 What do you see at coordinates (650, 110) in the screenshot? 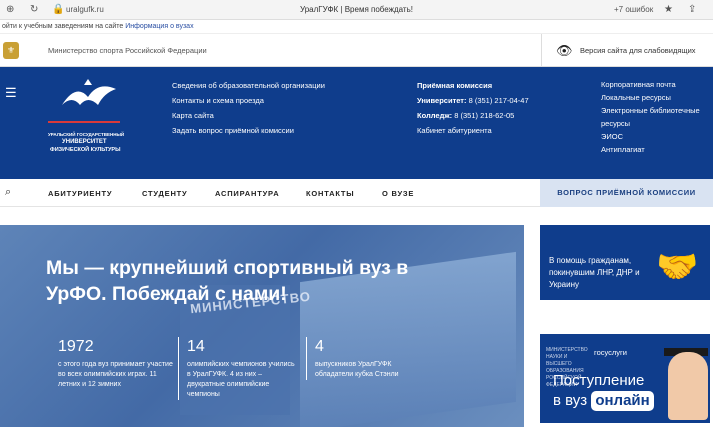
I see `header-link: Электронные библиотечные` at bounding box center [650, 110].